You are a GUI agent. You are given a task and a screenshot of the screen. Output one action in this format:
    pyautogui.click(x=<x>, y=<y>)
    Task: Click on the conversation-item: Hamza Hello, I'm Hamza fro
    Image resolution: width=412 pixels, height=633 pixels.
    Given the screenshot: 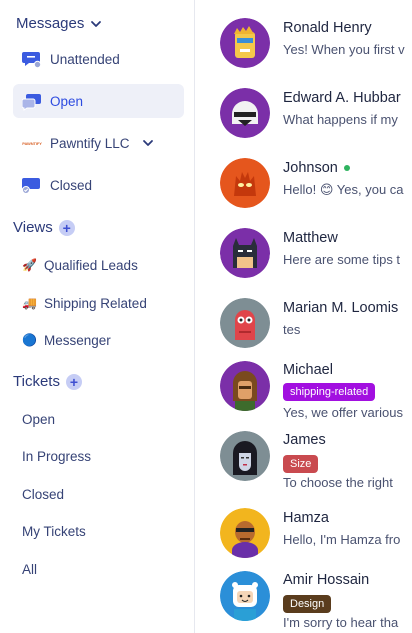 What is the action you would take?
    pyautogui.click(x=304, y=533)
    